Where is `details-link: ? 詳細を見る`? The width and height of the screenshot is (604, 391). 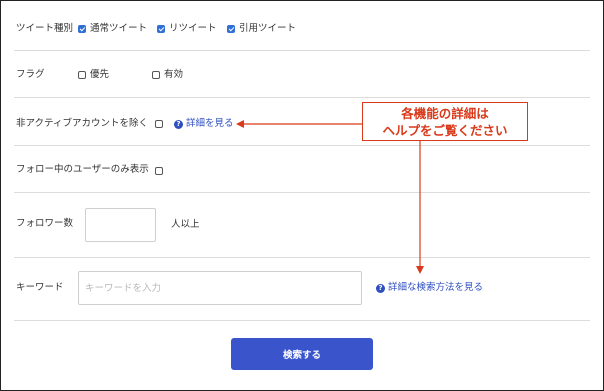 details-link: ? 詳細を見る is located at coordinates (204, 124).